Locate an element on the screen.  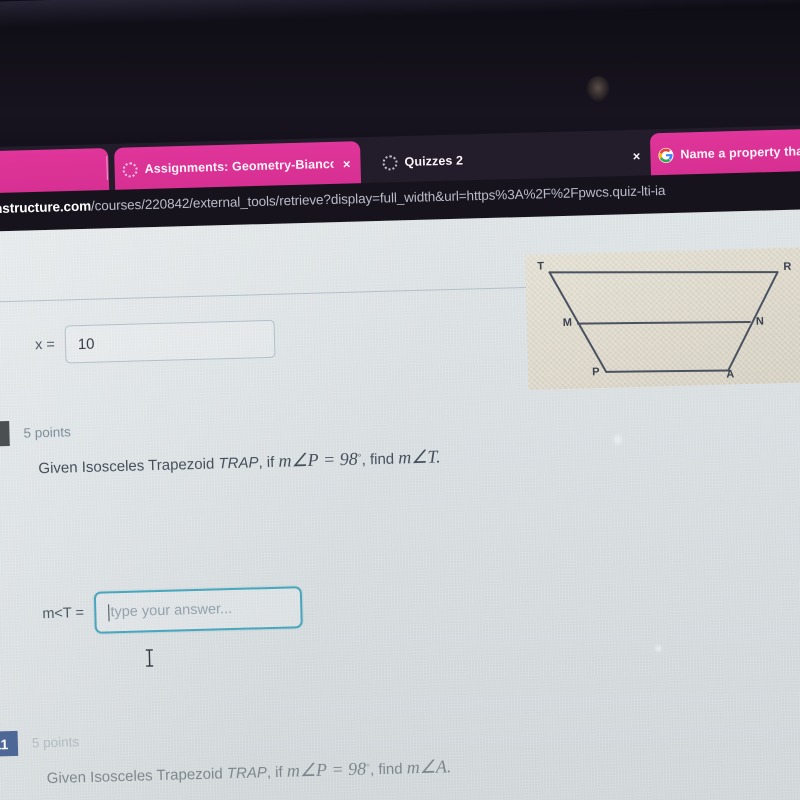
q11-figure-name: TRAP is located at coordinates (247, 773).